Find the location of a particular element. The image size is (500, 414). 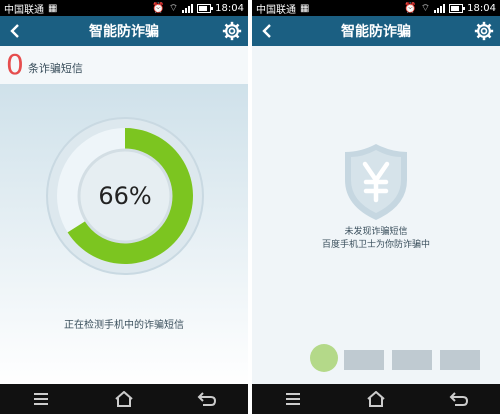

no-fraud-message: 未发现诈骗短信 百度手机卫士为你防诈骗中 is located at coordinates (376, 239).